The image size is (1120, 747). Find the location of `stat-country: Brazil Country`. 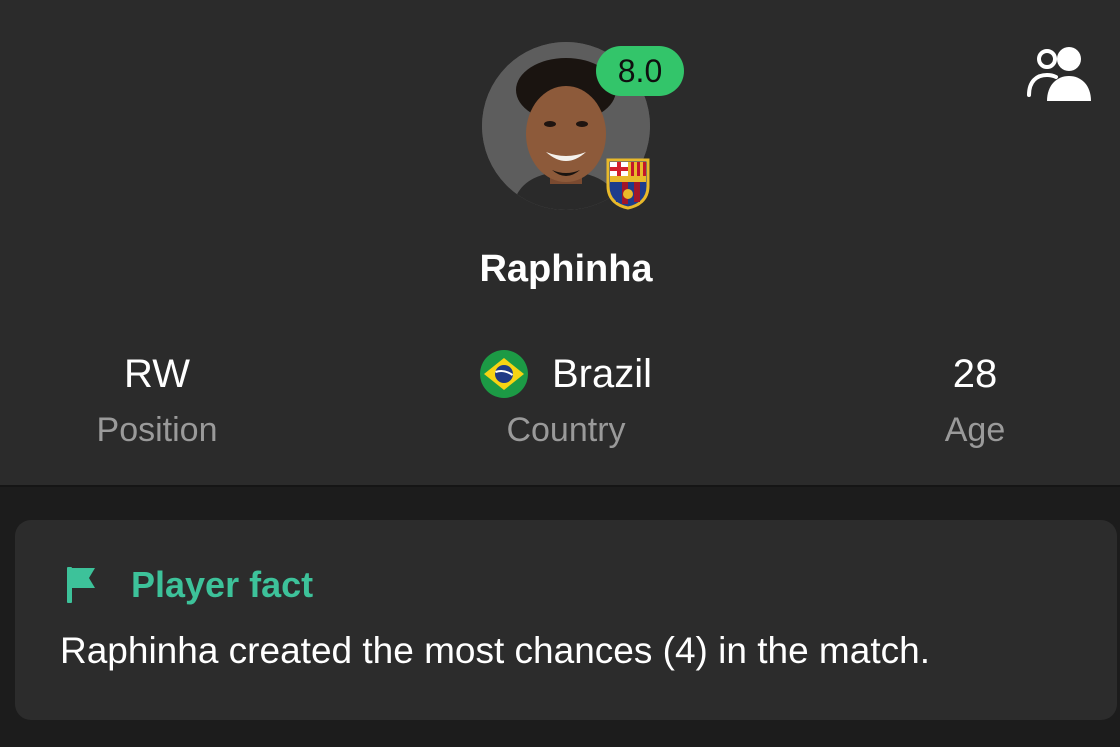

stat-country: Brazil Country is located at coordinates (566, 400).